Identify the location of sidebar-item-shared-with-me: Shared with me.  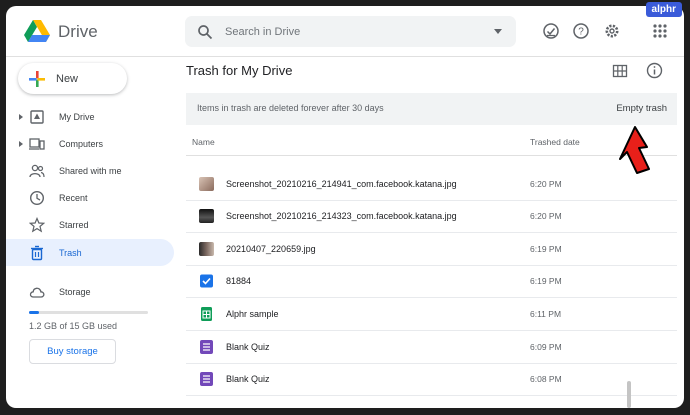
(90, 170).